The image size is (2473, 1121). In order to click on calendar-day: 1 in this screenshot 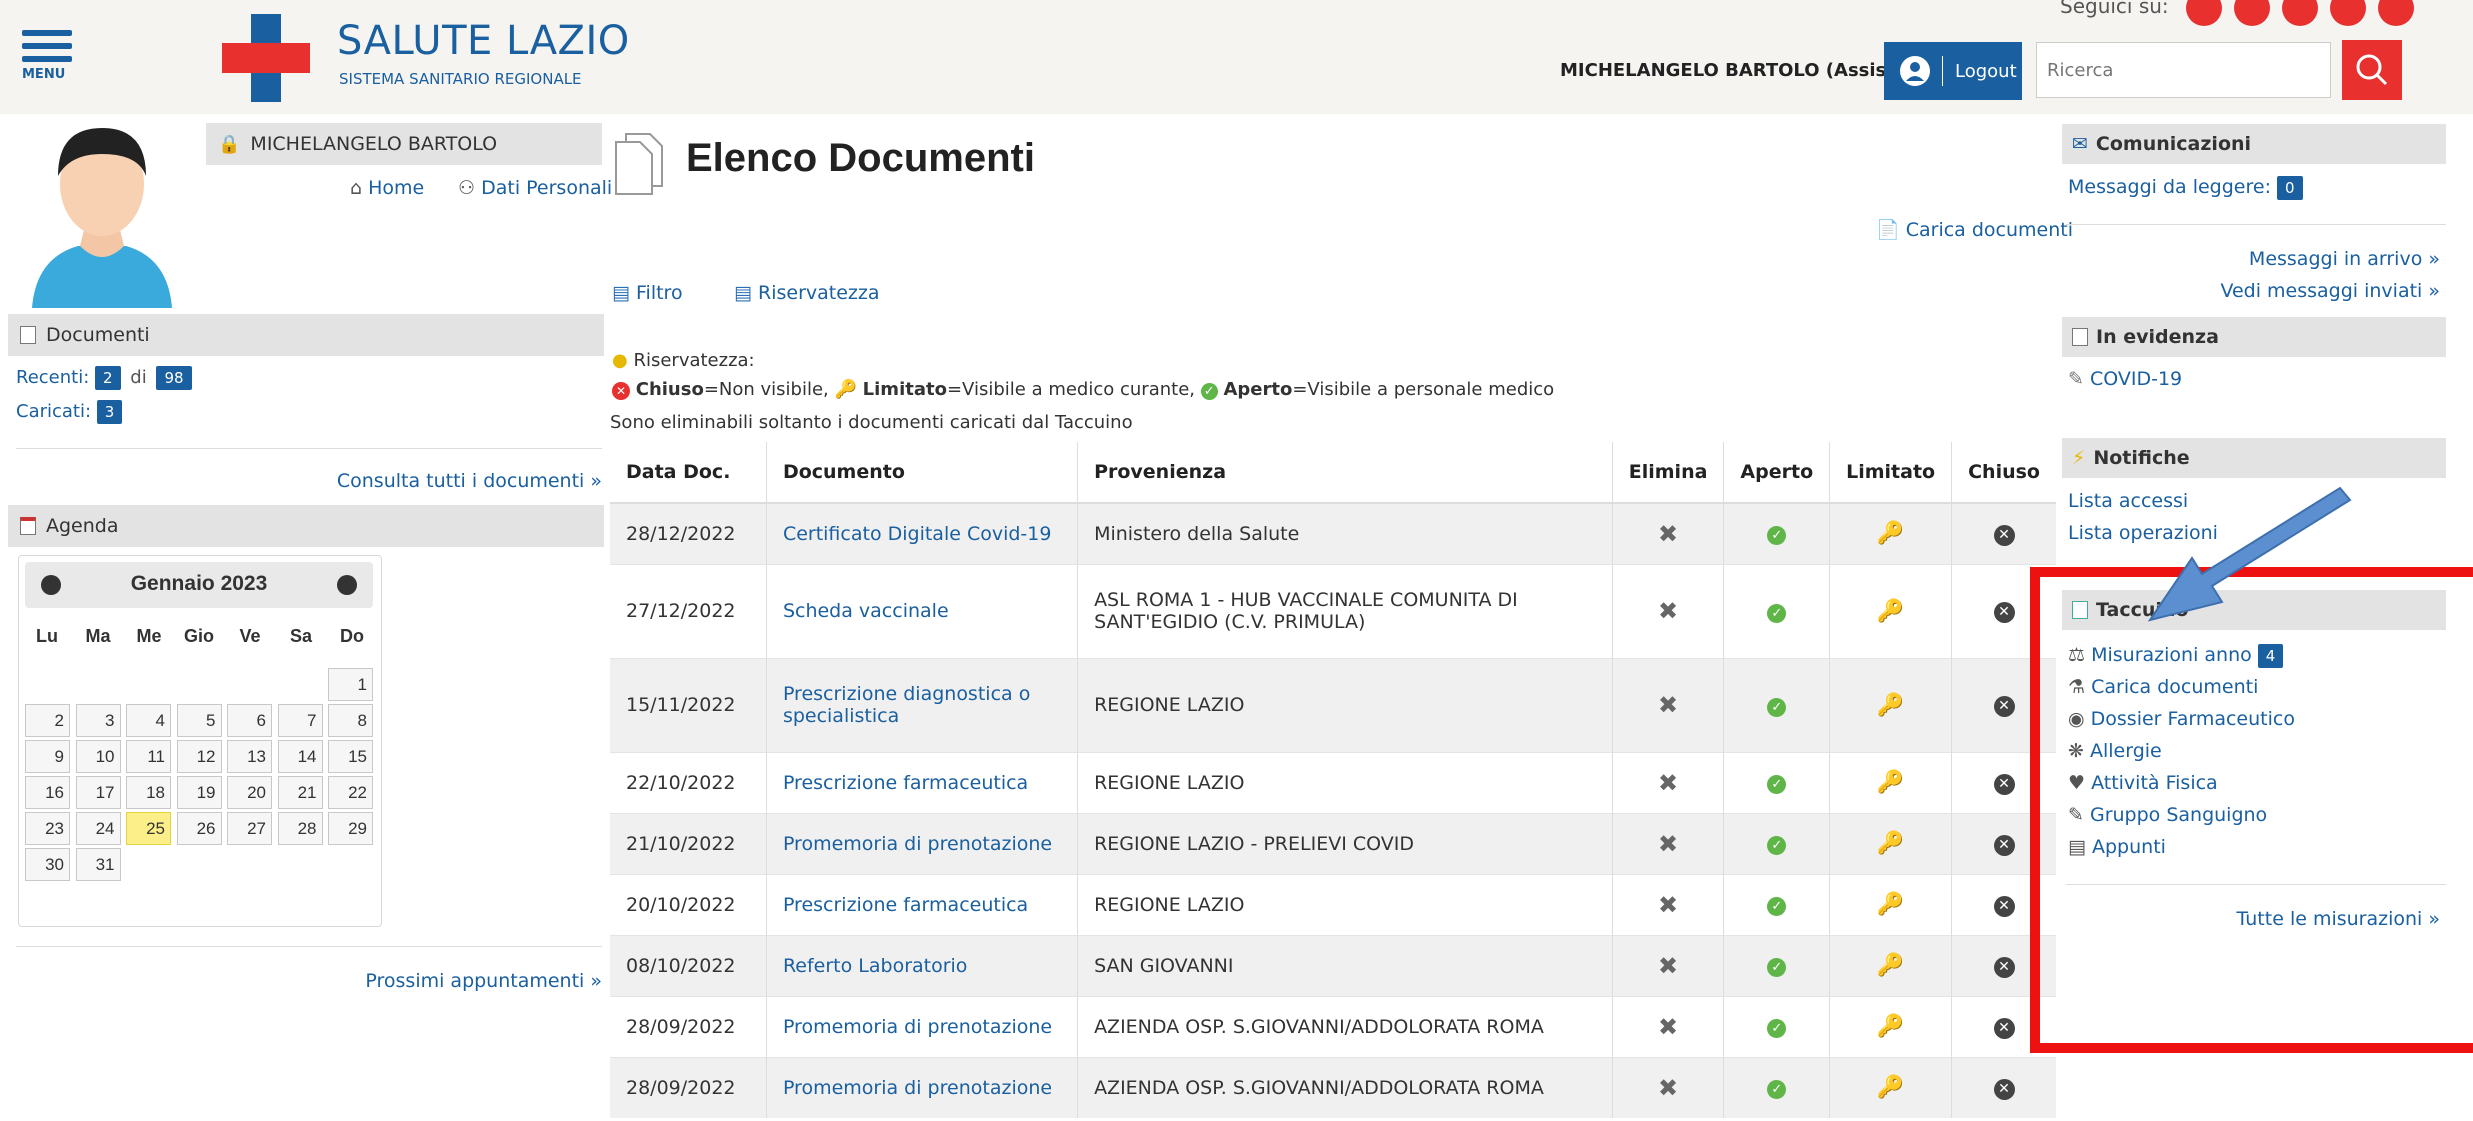, I will do `click(350, 684)`.